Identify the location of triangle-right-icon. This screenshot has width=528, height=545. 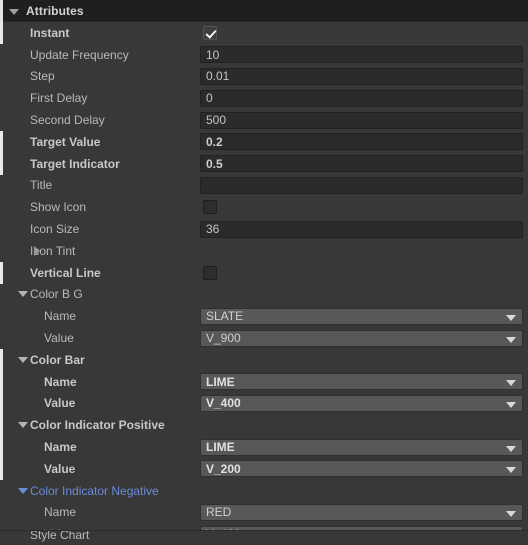
(37, 251).